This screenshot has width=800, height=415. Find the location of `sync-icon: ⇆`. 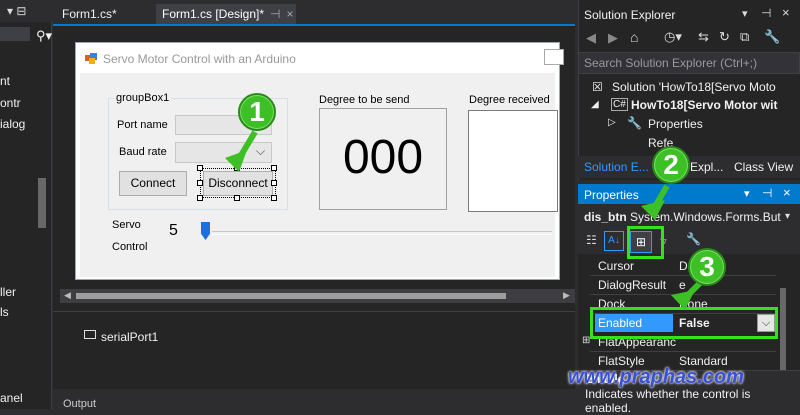

sync-icon: ⇆ is located at coordinates (703, 37).